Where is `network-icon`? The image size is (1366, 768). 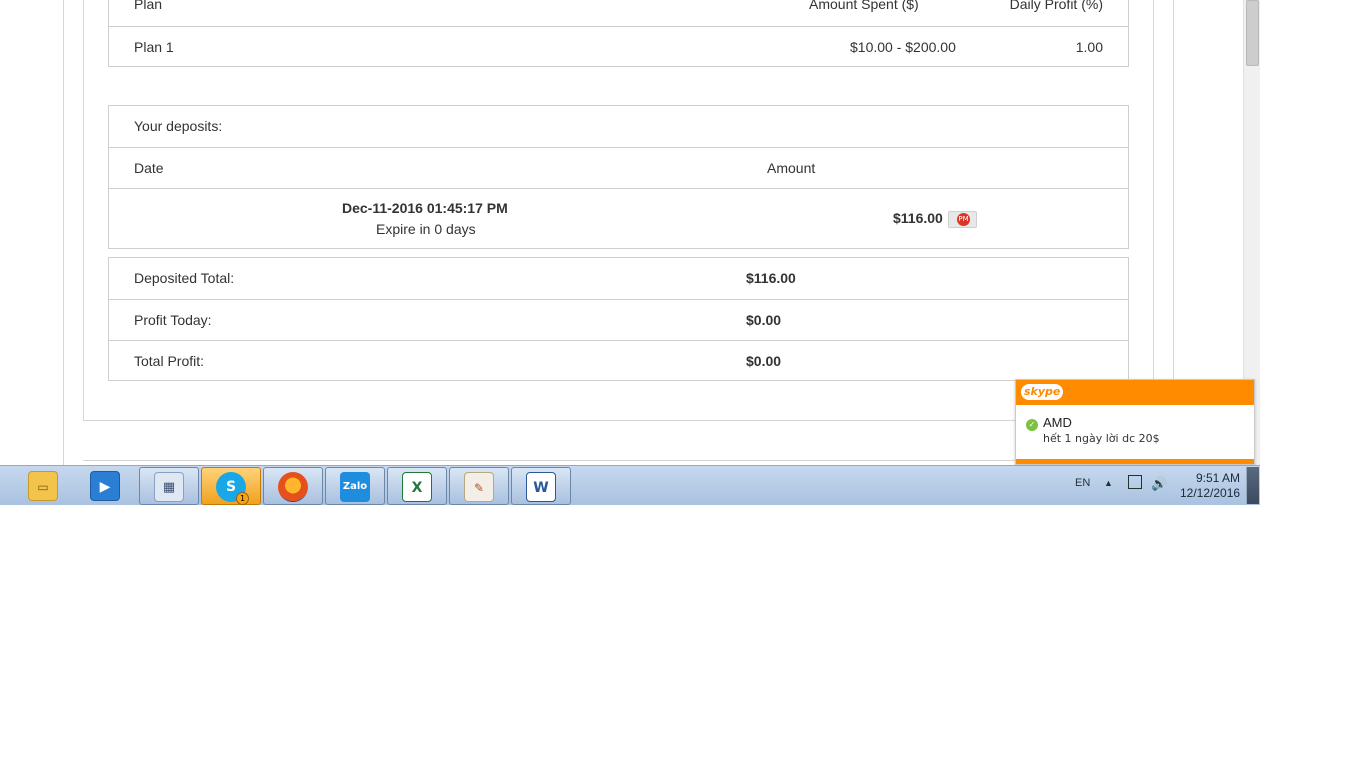 network-icon is located at coordinates (1135, 482).